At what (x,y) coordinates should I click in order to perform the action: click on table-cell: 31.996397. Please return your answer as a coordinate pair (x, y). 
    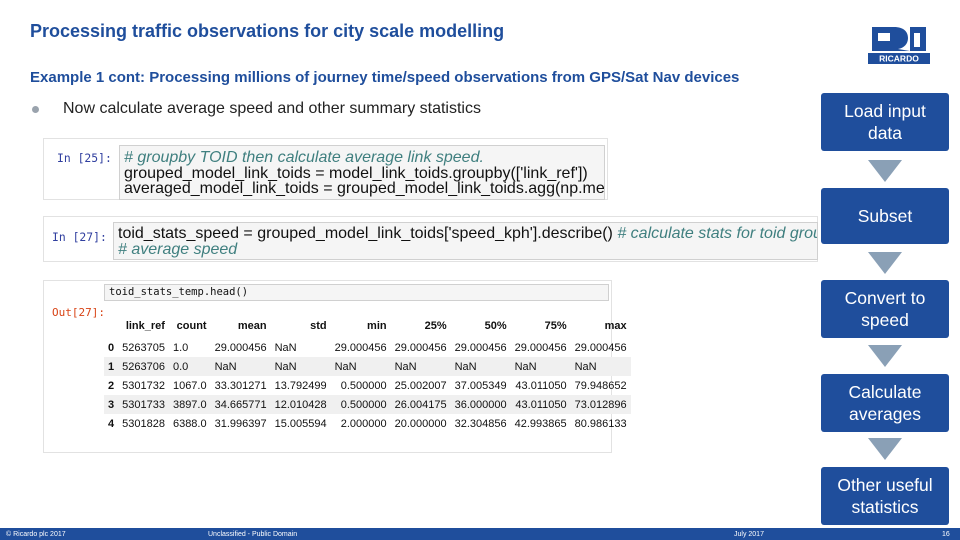
    Looking at the image, I should click on (240, 423).